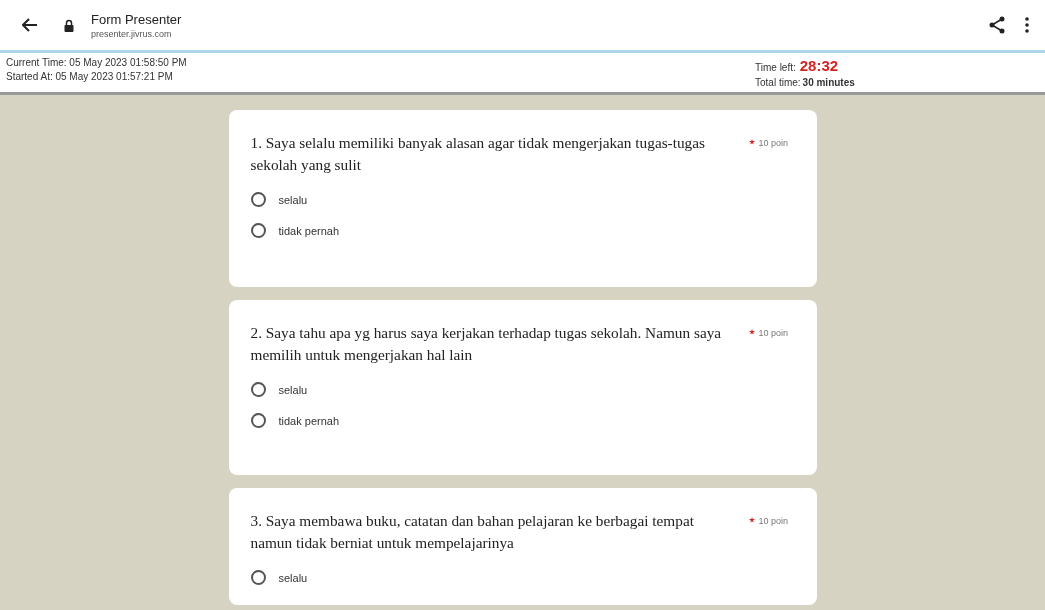 This screenshot has width=1045, height=610. What do you see at coordinates (486, 344) in the screenshot?
I see `question-text: 2. Saya tahu apa yg harus saya kerjakan terhadap tugas sekolah. Namun saya memilih untuk mengerjakan hal lain` at bounding box center [486, 344].